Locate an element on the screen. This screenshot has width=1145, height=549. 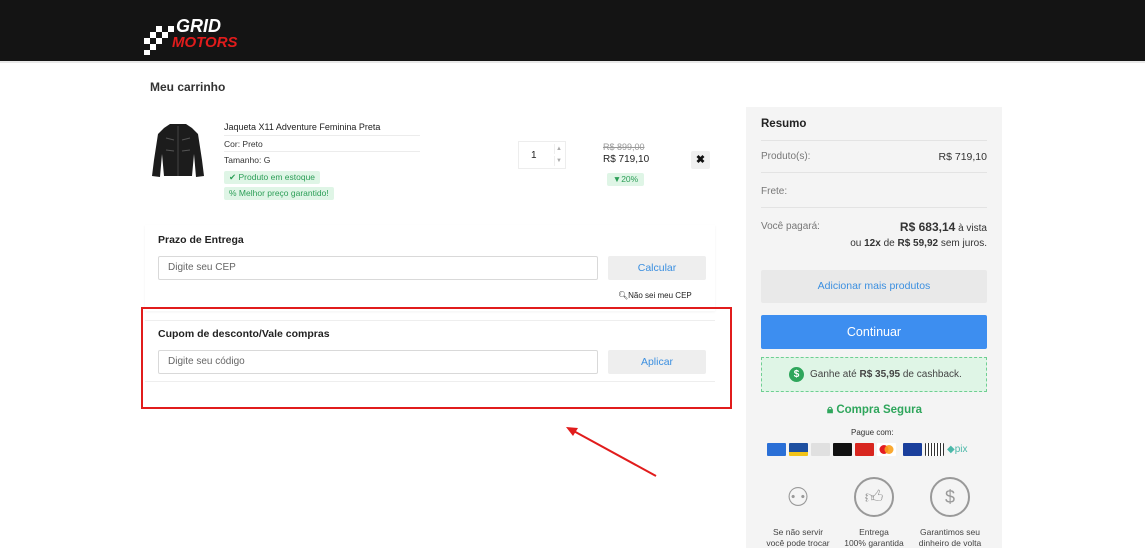
calculate-button: Calcular is located at coordinates (657, 268).